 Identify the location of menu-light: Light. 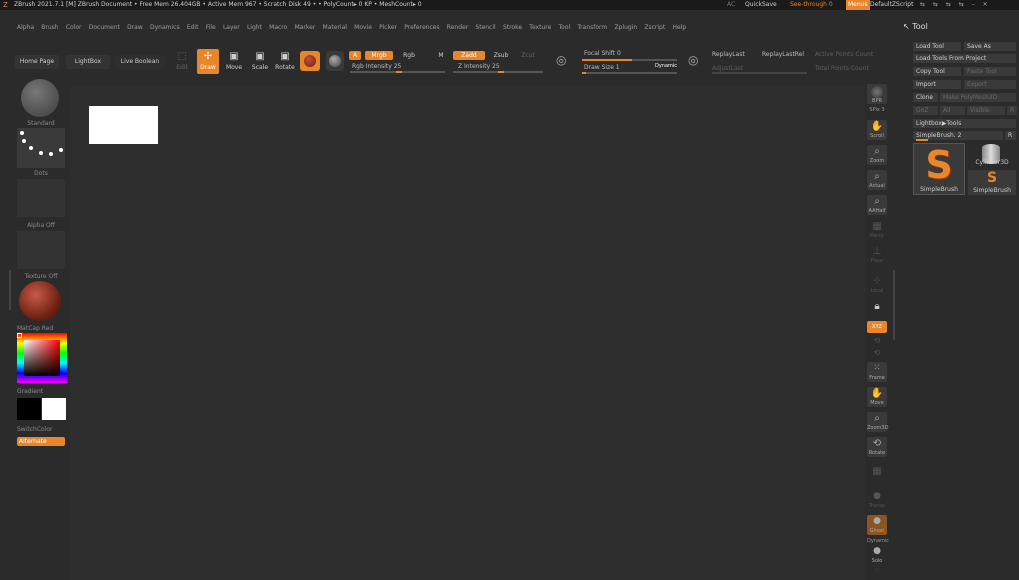
(257, 27).